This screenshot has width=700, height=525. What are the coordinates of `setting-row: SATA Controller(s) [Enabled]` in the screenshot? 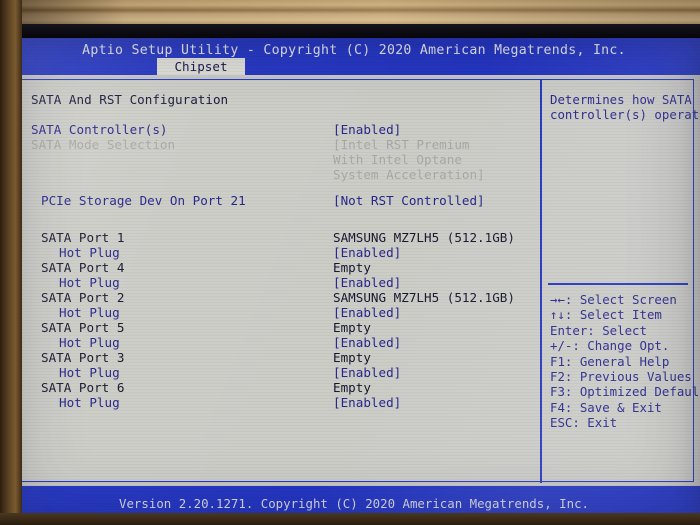 It's located at (277, 129).